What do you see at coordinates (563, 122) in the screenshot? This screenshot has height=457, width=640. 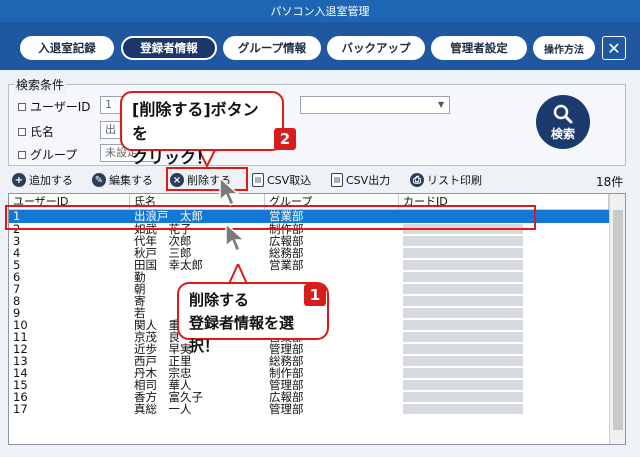 I see `search-button: 検索` at bounding box center [563, 122].